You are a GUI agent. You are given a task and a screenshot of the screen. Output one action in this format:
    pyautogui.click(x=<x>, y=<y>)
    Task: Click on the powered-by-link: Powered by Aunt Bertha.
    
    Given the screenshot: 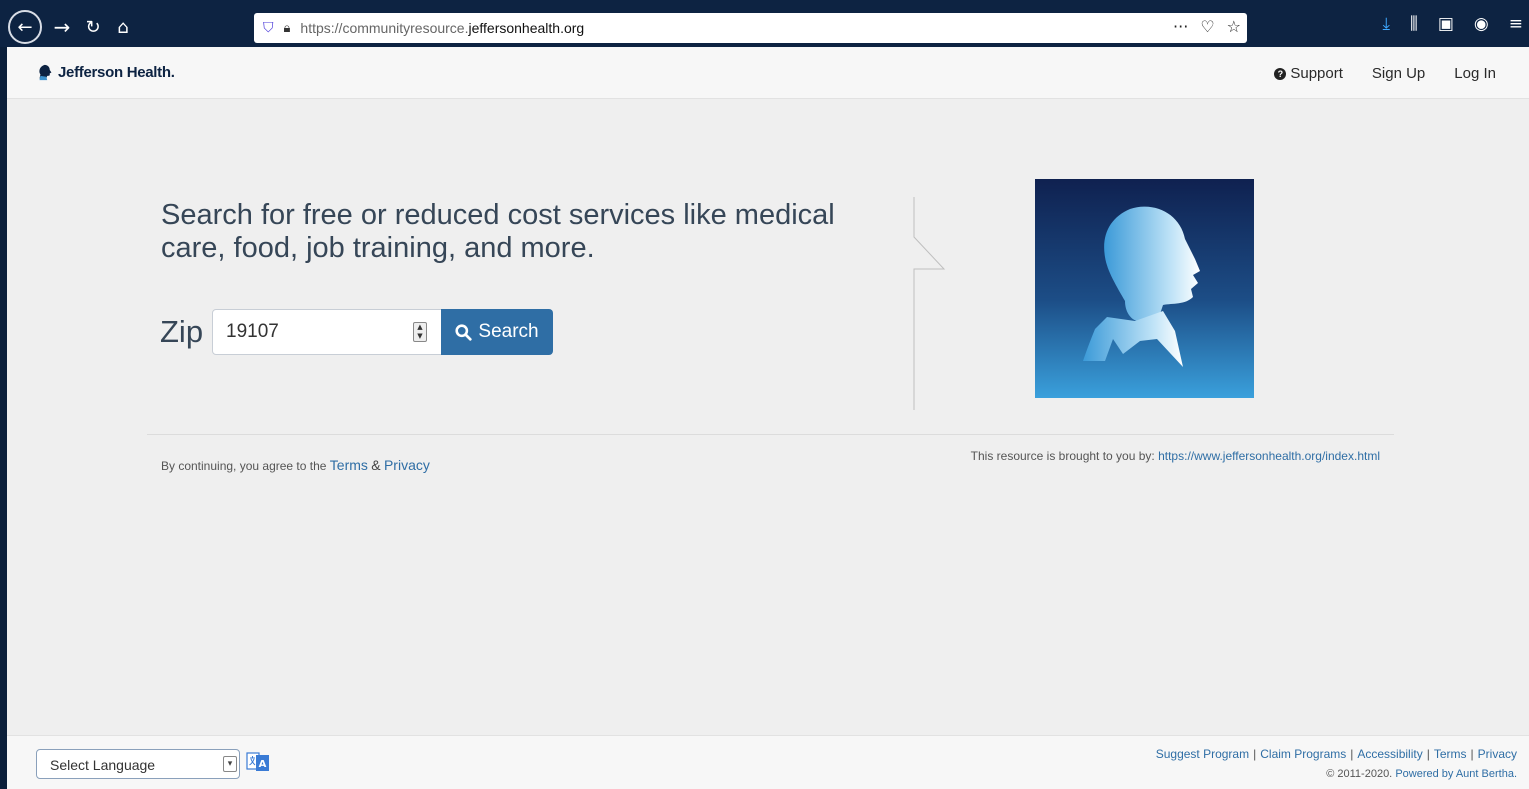 What is the action you would take?
    pyautogui.click(x=1456, y=774)
    